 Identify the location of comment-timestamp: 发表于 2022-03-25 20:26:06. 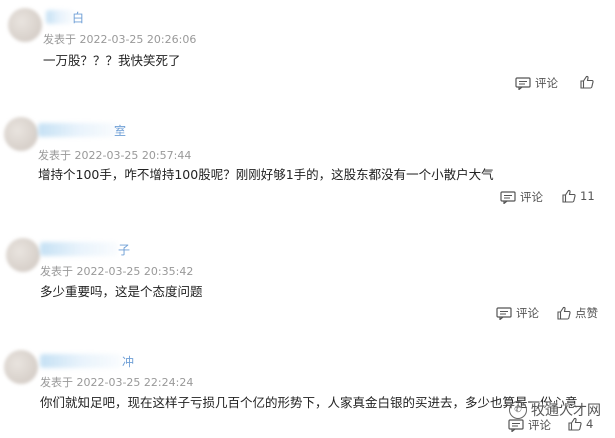
(120, 39).